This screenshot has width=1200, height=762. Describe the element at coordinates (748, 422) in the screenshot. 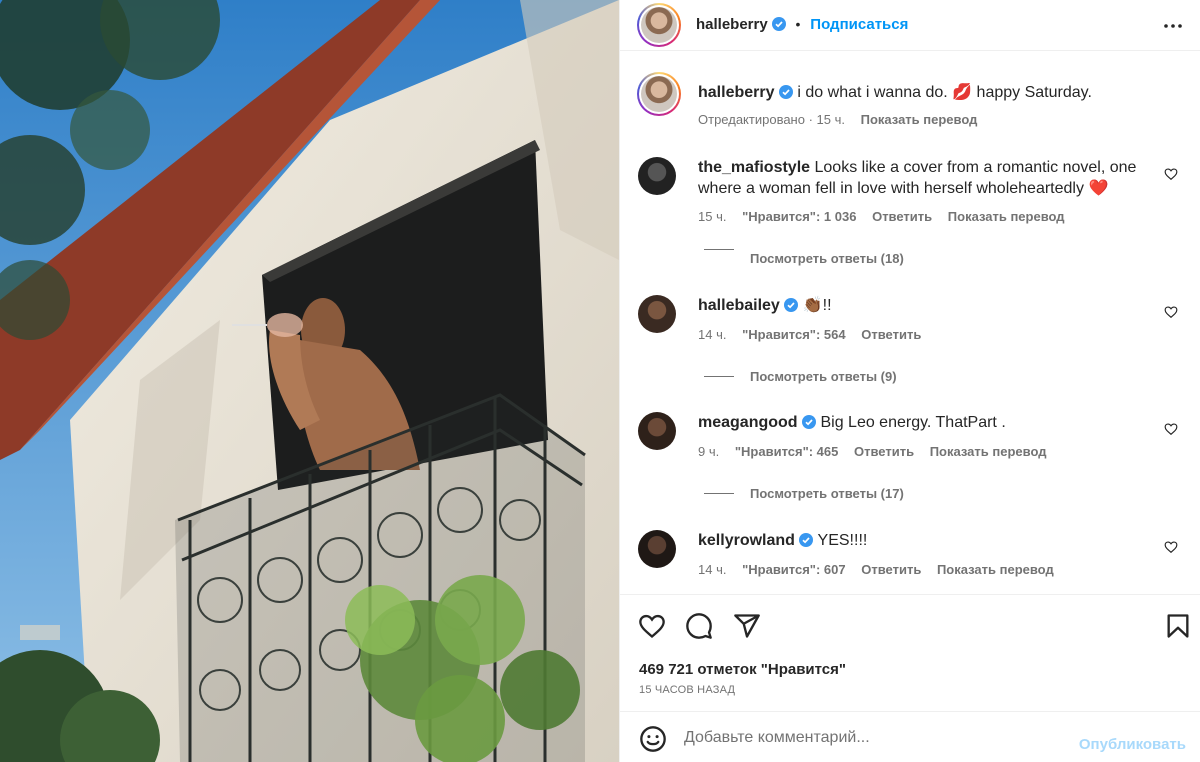

I see `commenter-username: meagangood` at that location.